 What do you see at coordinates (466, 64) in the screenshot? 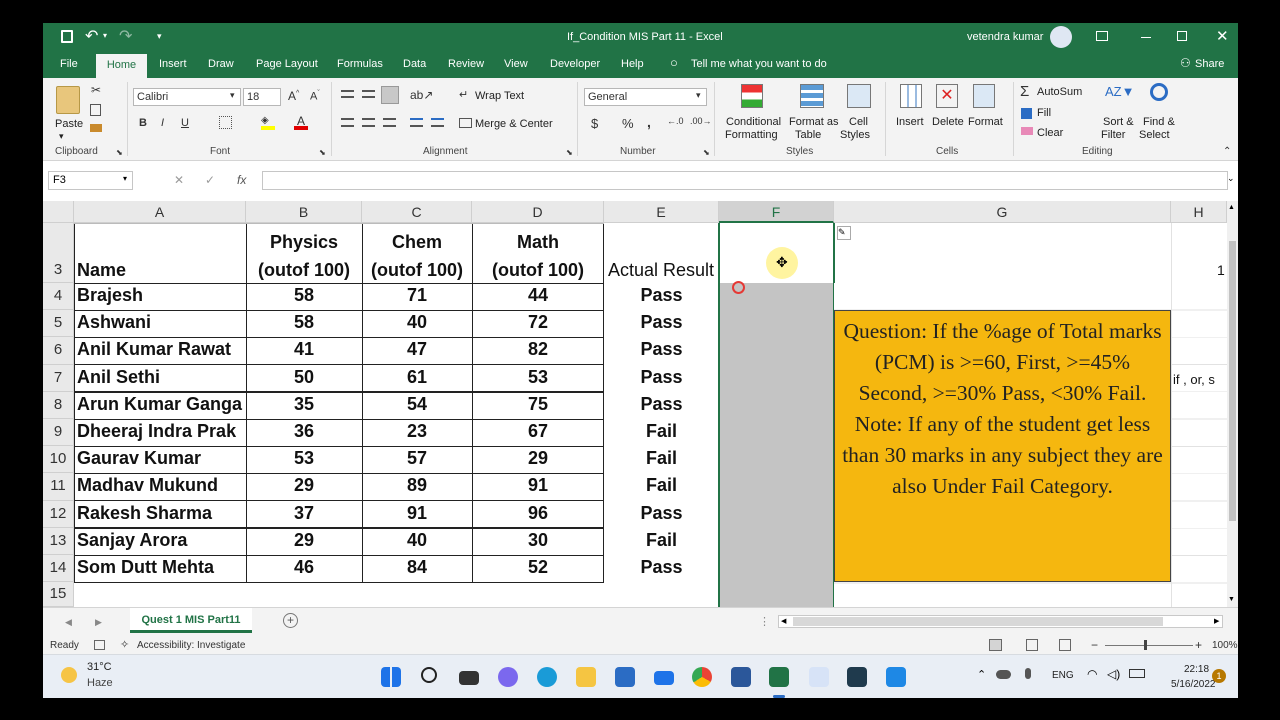
I see `tab-review: Review` at bounding box center [466, 64].